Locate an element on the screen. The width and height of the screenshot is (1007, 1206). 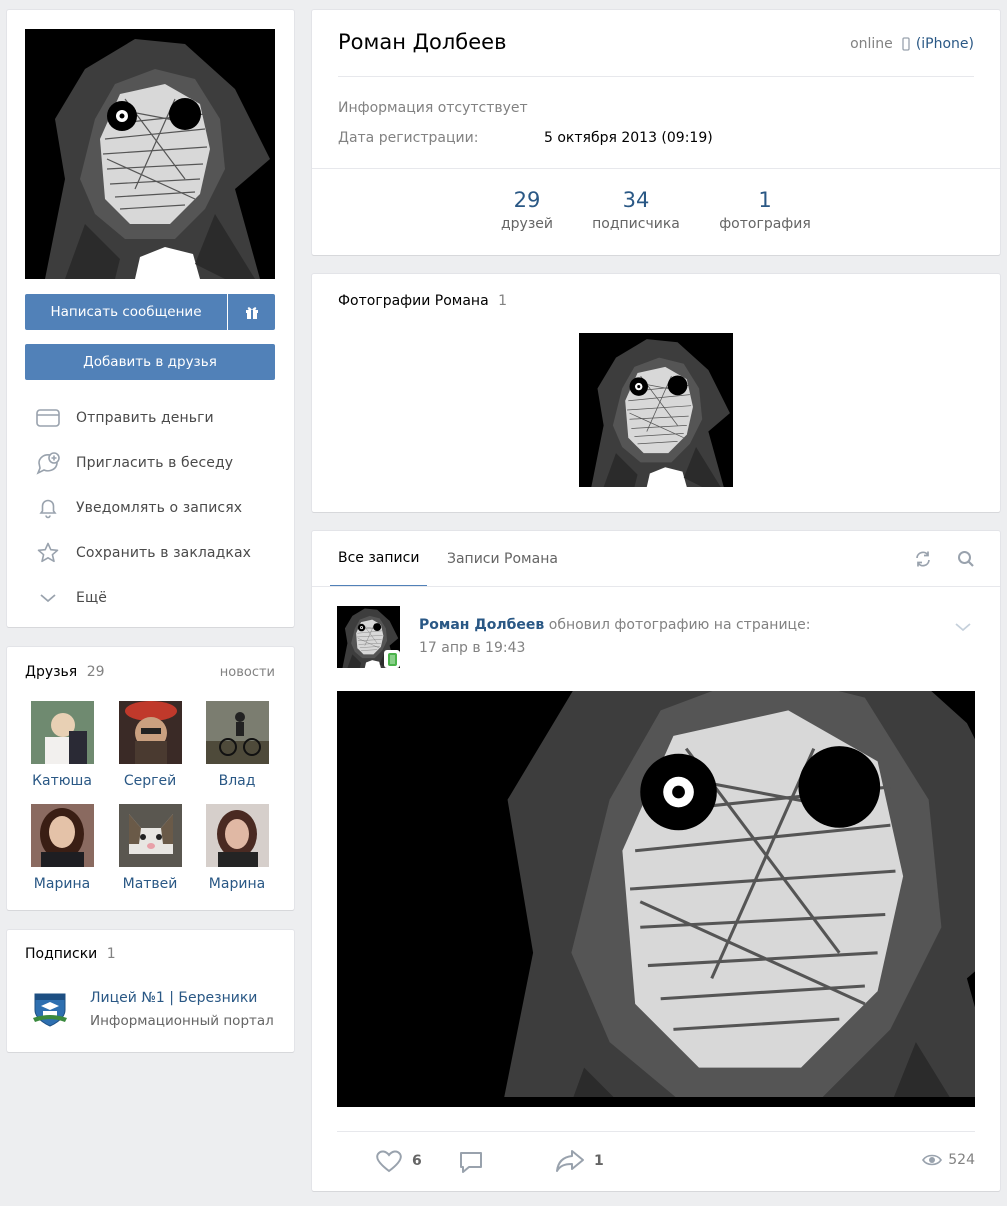
add-friend-label: Добавить в друзья is located at coordinates (150, 362).